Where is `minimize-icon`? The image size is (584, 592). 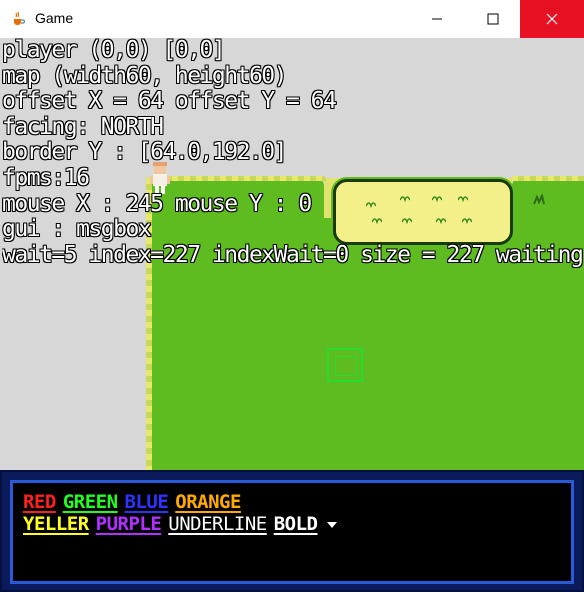
minimize-icon is located at coordinates (437, 19).